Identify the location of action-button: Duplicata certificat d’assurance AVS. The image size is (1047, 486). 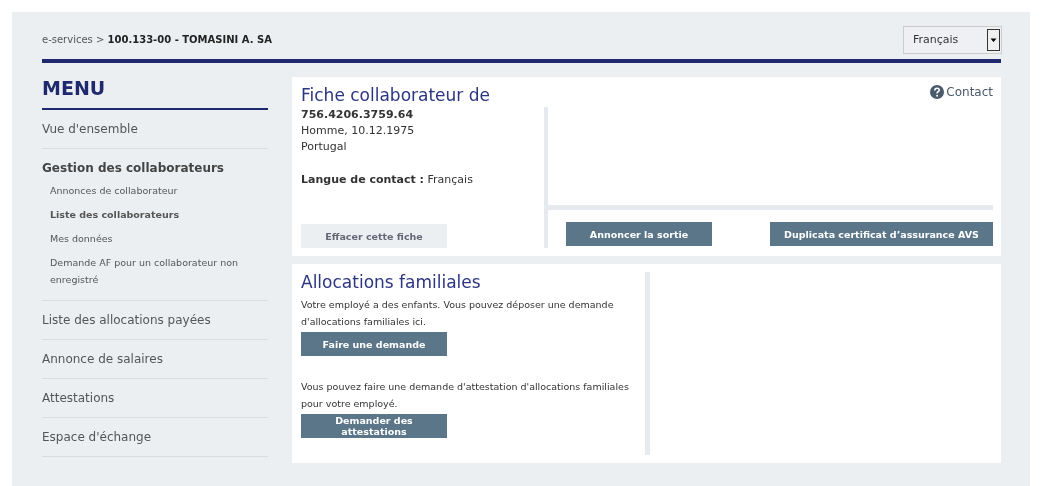
(881, 234).